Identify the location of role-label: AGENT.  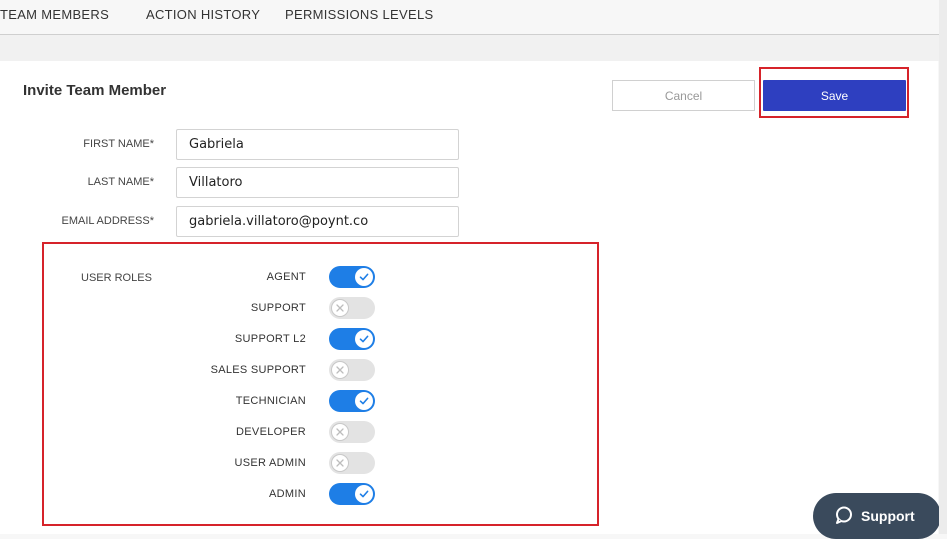
(286, 277).